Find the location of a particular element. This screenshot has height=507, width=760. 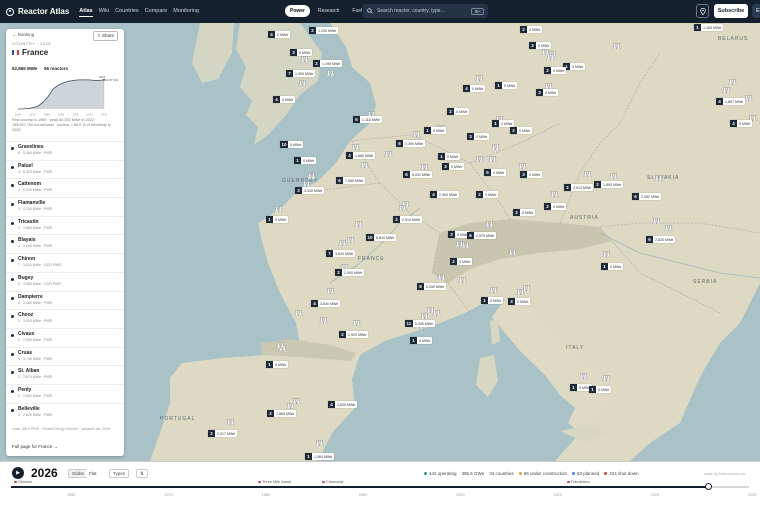

app-logo: Reactor Atlas is located at coordinates (37, 11).